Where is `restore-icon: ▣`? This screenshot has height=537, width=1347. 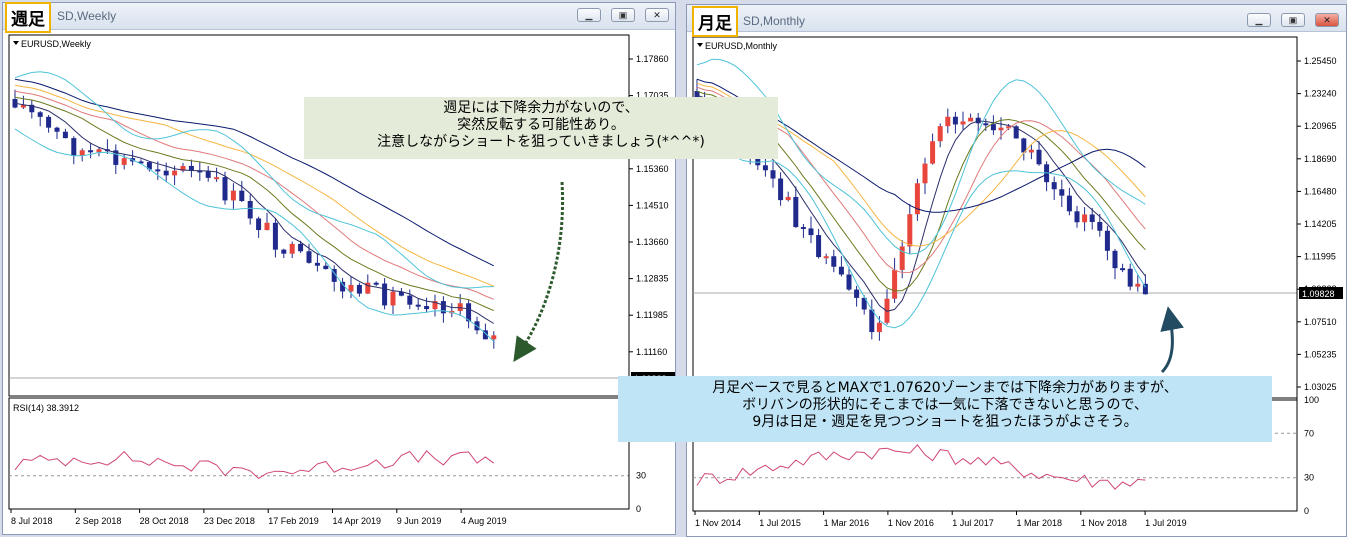
restore-icon: ▣ is located at coordinates (1293, 20).